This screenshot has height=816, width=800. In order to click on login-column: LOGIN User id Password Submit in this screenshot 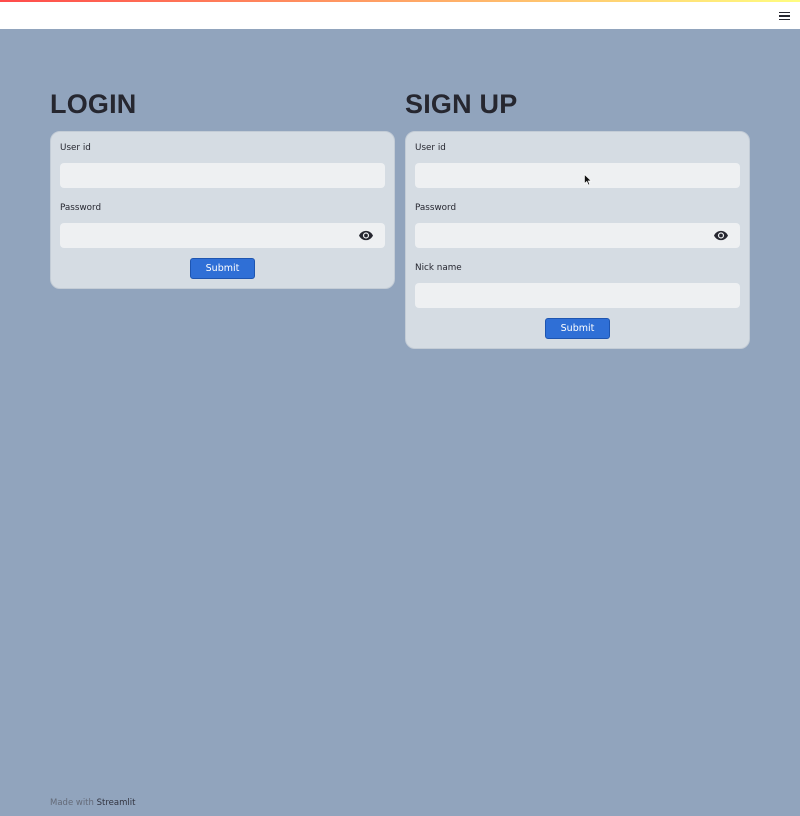, I will do `click(222, 186)`.